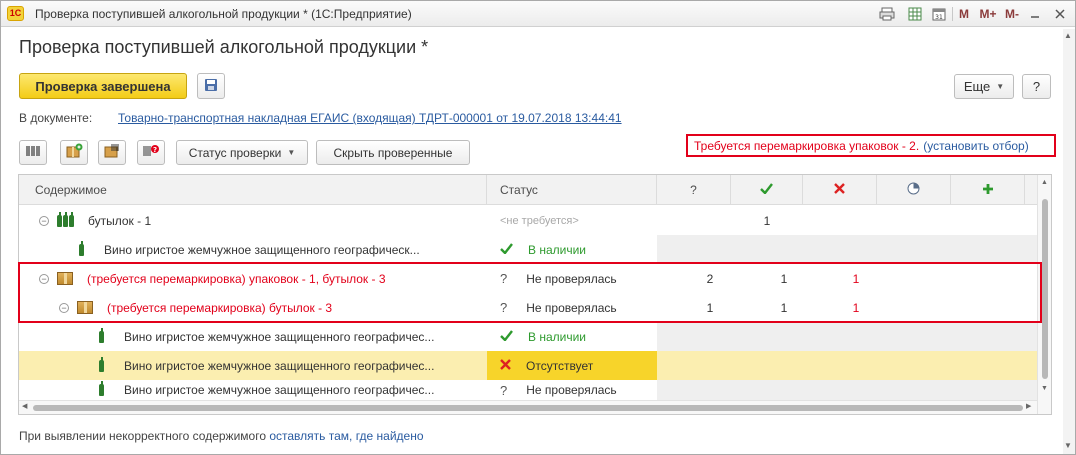  I want to click on add-package-button, so click(74, 152).